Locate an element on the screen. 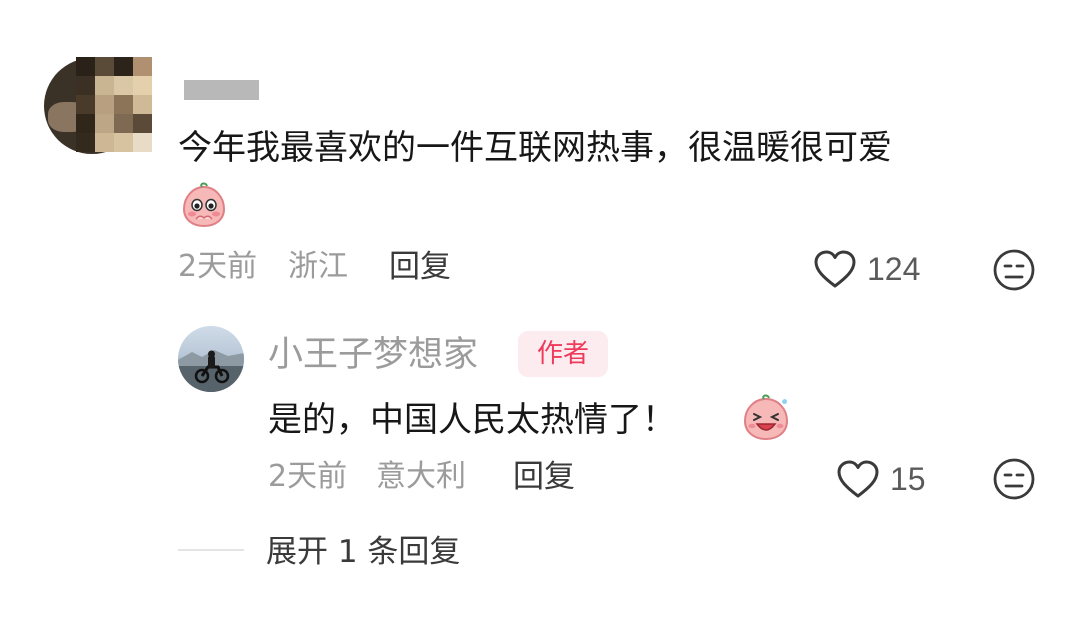 The width and height of the screenshot is (1080, 623). expand-replies-button: 展开 1 条回复 is located at coordinates (363, 552).